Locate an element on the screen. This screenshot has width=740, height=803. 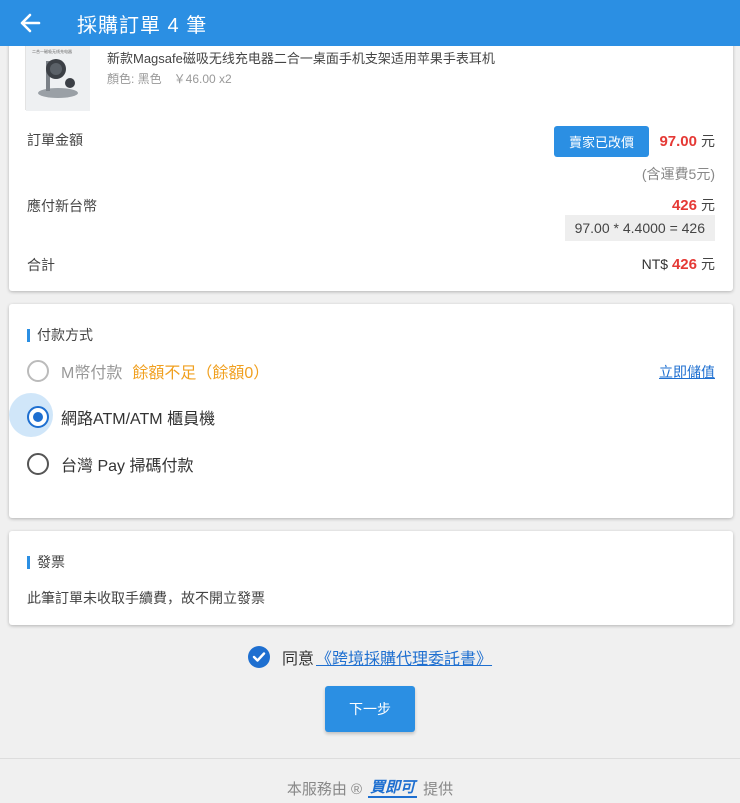
footer: 本服務由 ® 買即可 提供 is located at coordinates (370, 788).